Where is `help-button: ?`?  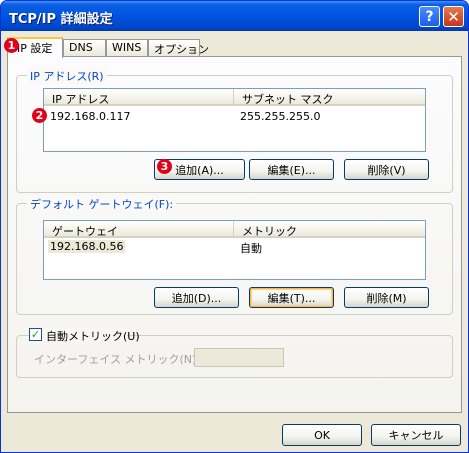 help-button: ? is located at coordinates (429, 16).